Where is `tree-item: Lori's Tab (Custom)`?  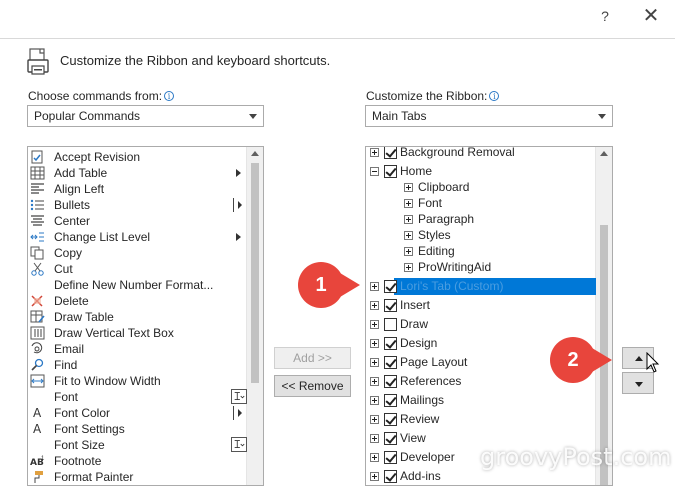 tree-item: Lori's Tab (Custom) is located at coordinates (481, 286).